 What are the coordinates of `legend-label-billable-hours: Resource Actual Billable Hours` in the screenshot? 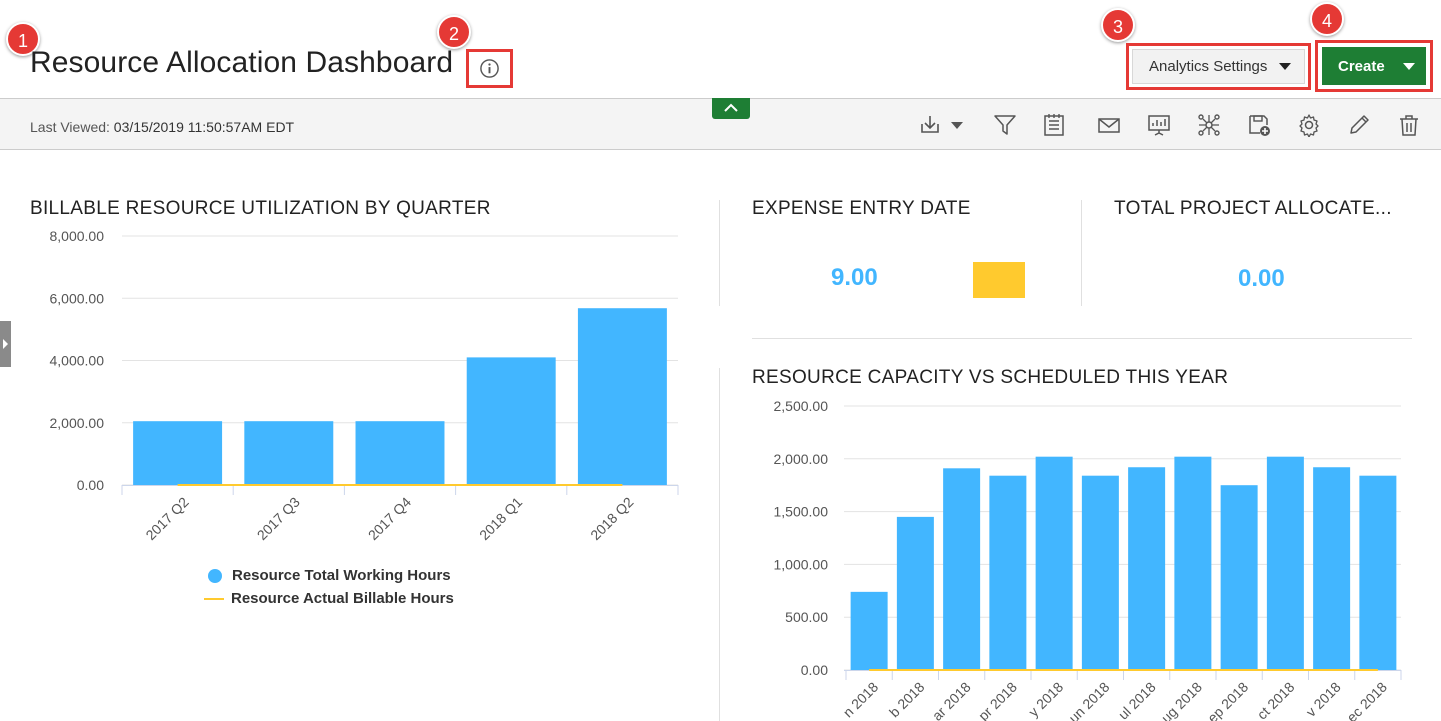 It's located at (342, 598).